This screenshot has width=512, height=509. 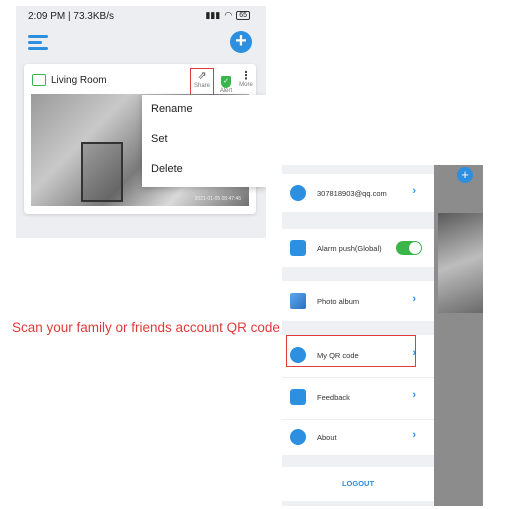 I want to click on logout-button: LOGOUT, so click(x=358, y=483).